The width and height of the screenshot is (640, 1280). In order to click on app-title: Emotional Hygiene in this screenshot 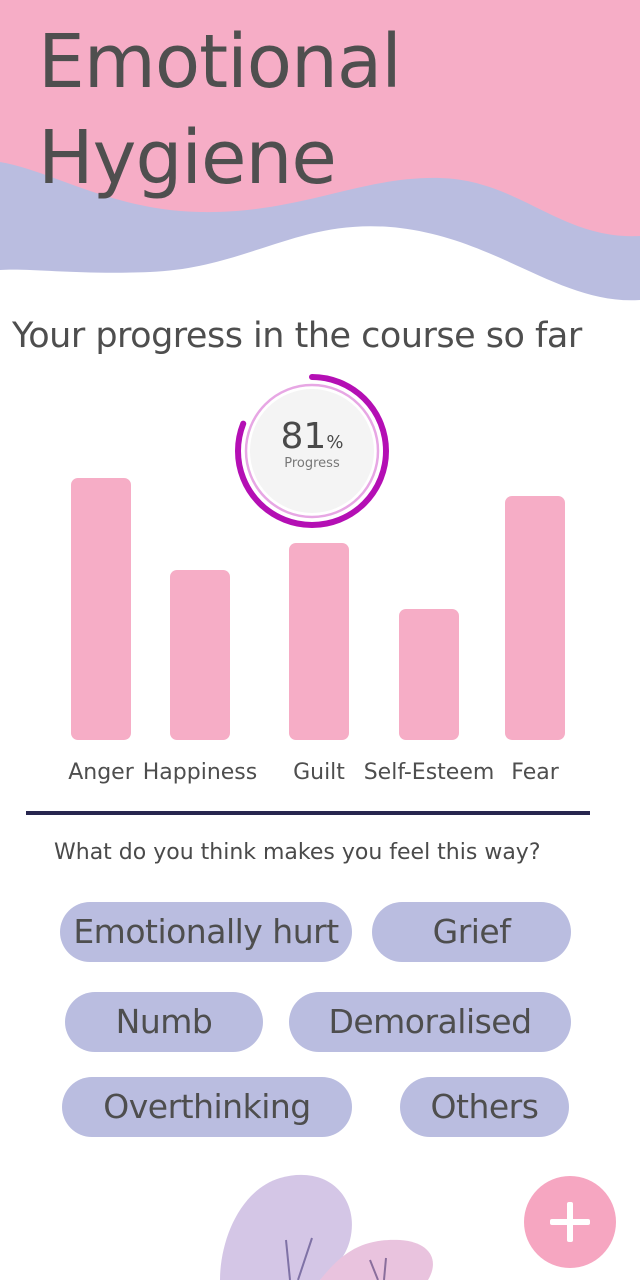, I will do `click(220, 110)`.